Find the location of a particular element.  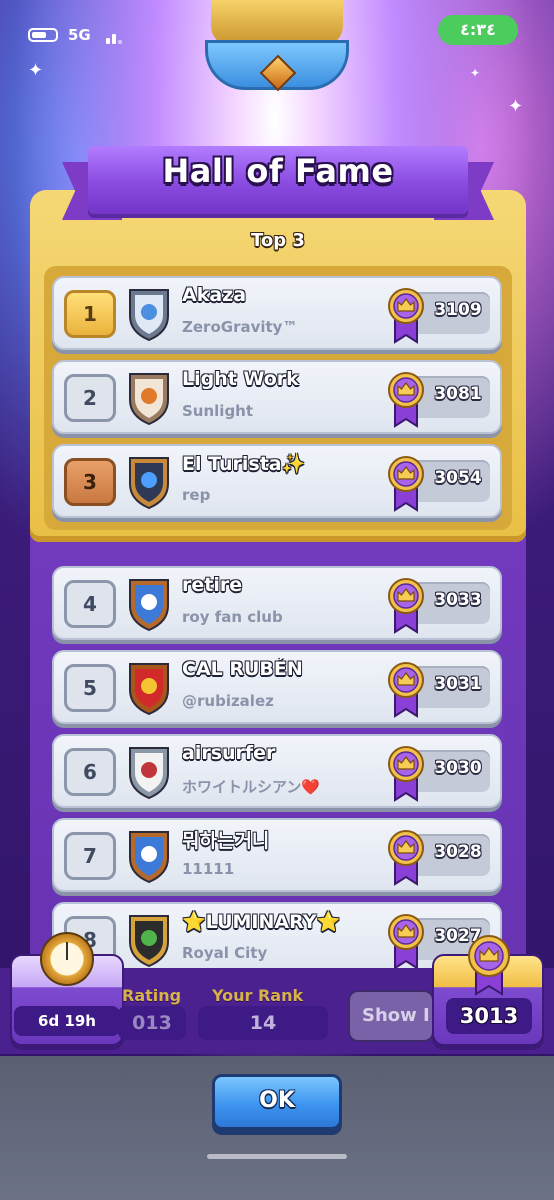

battery-icon is located at coordinates (43, 35).